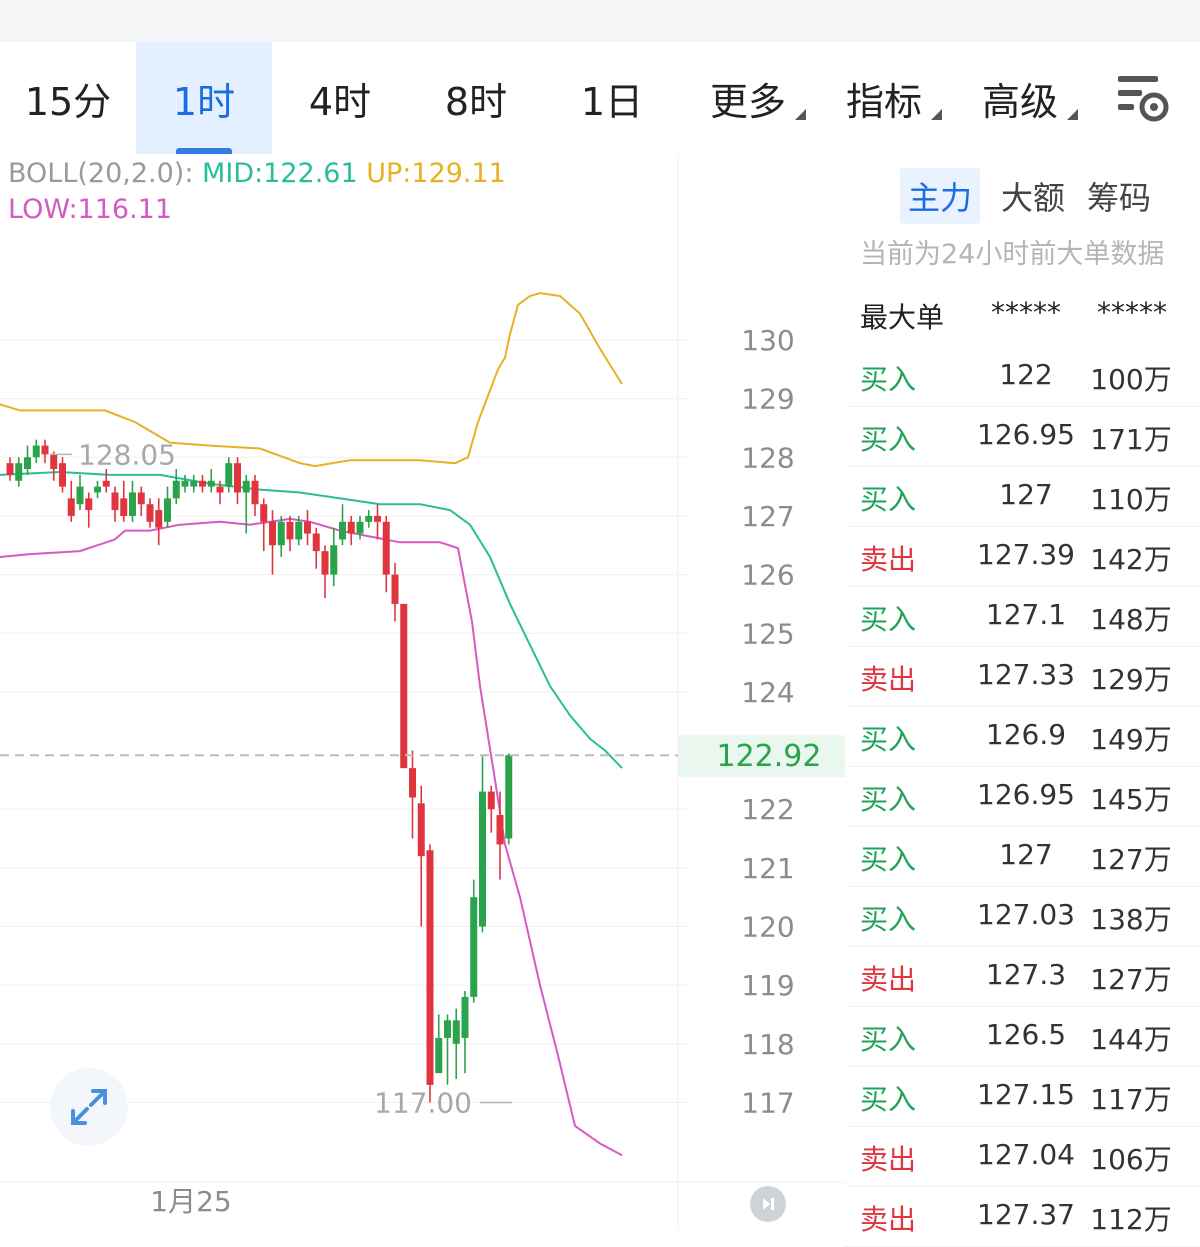  What do you see at coordinates (1026, 974) in the screenshot?
I see `order-price: 127.3` at bounding box center [1026, 974].